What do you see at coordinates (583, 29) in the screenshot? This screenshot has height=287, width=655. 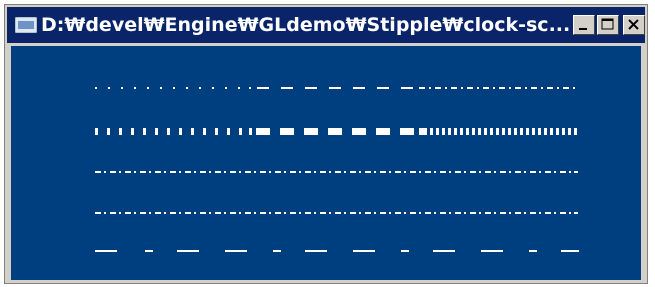 I see `minimize-icon` at bounding box center [583, 29].